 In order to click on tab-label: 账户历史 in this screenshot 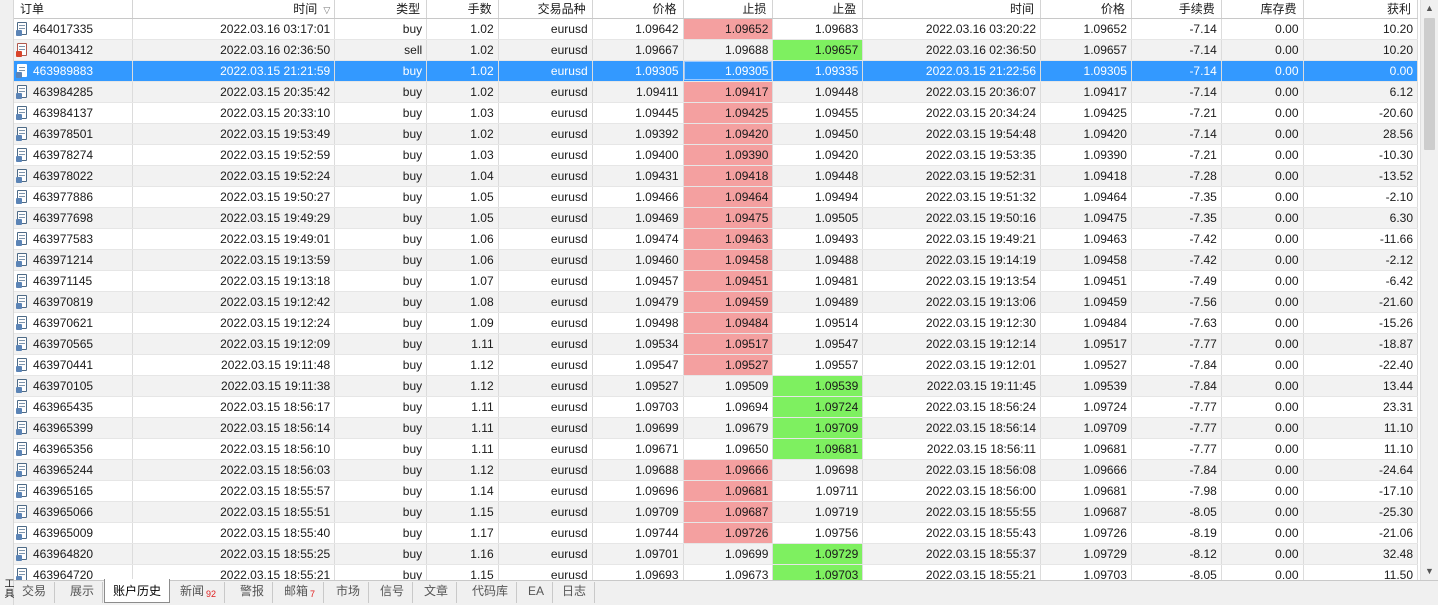, I will do `click(137, 591)`.